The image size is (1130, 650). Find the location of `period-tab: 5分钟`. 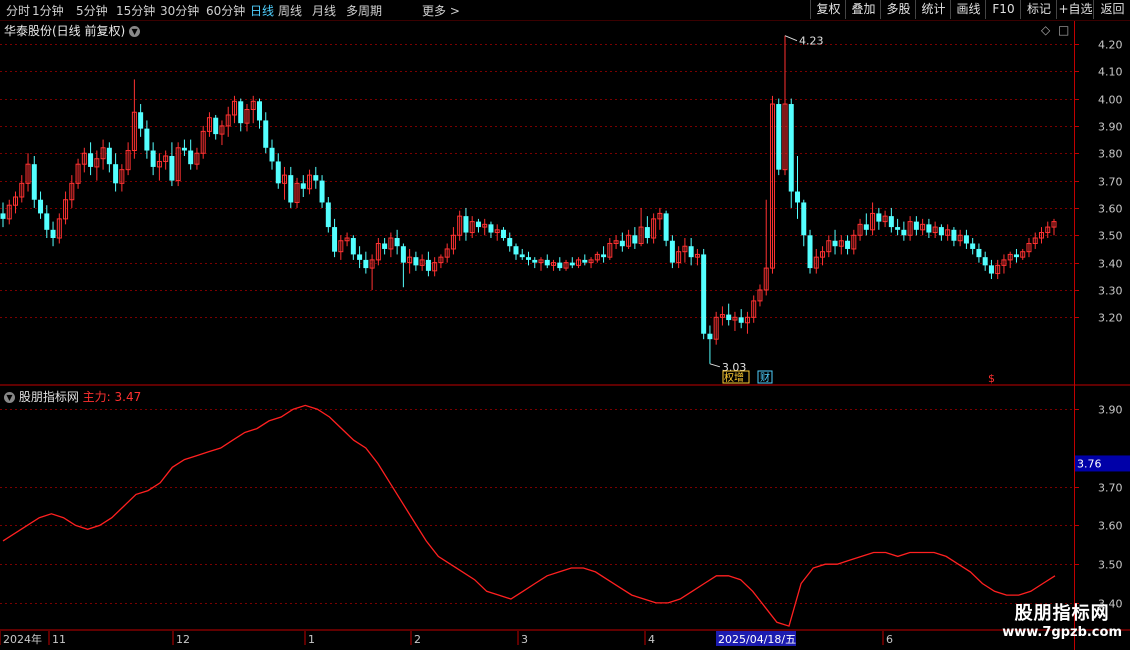

period-tab: 5分钟 is located at coordinates (92, 10).